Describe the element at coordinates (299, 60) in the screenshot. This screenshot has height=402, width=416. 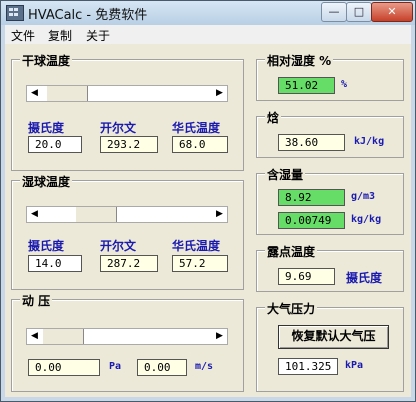
I see `relative-humidity-title: 相对湿度 %` at that location.